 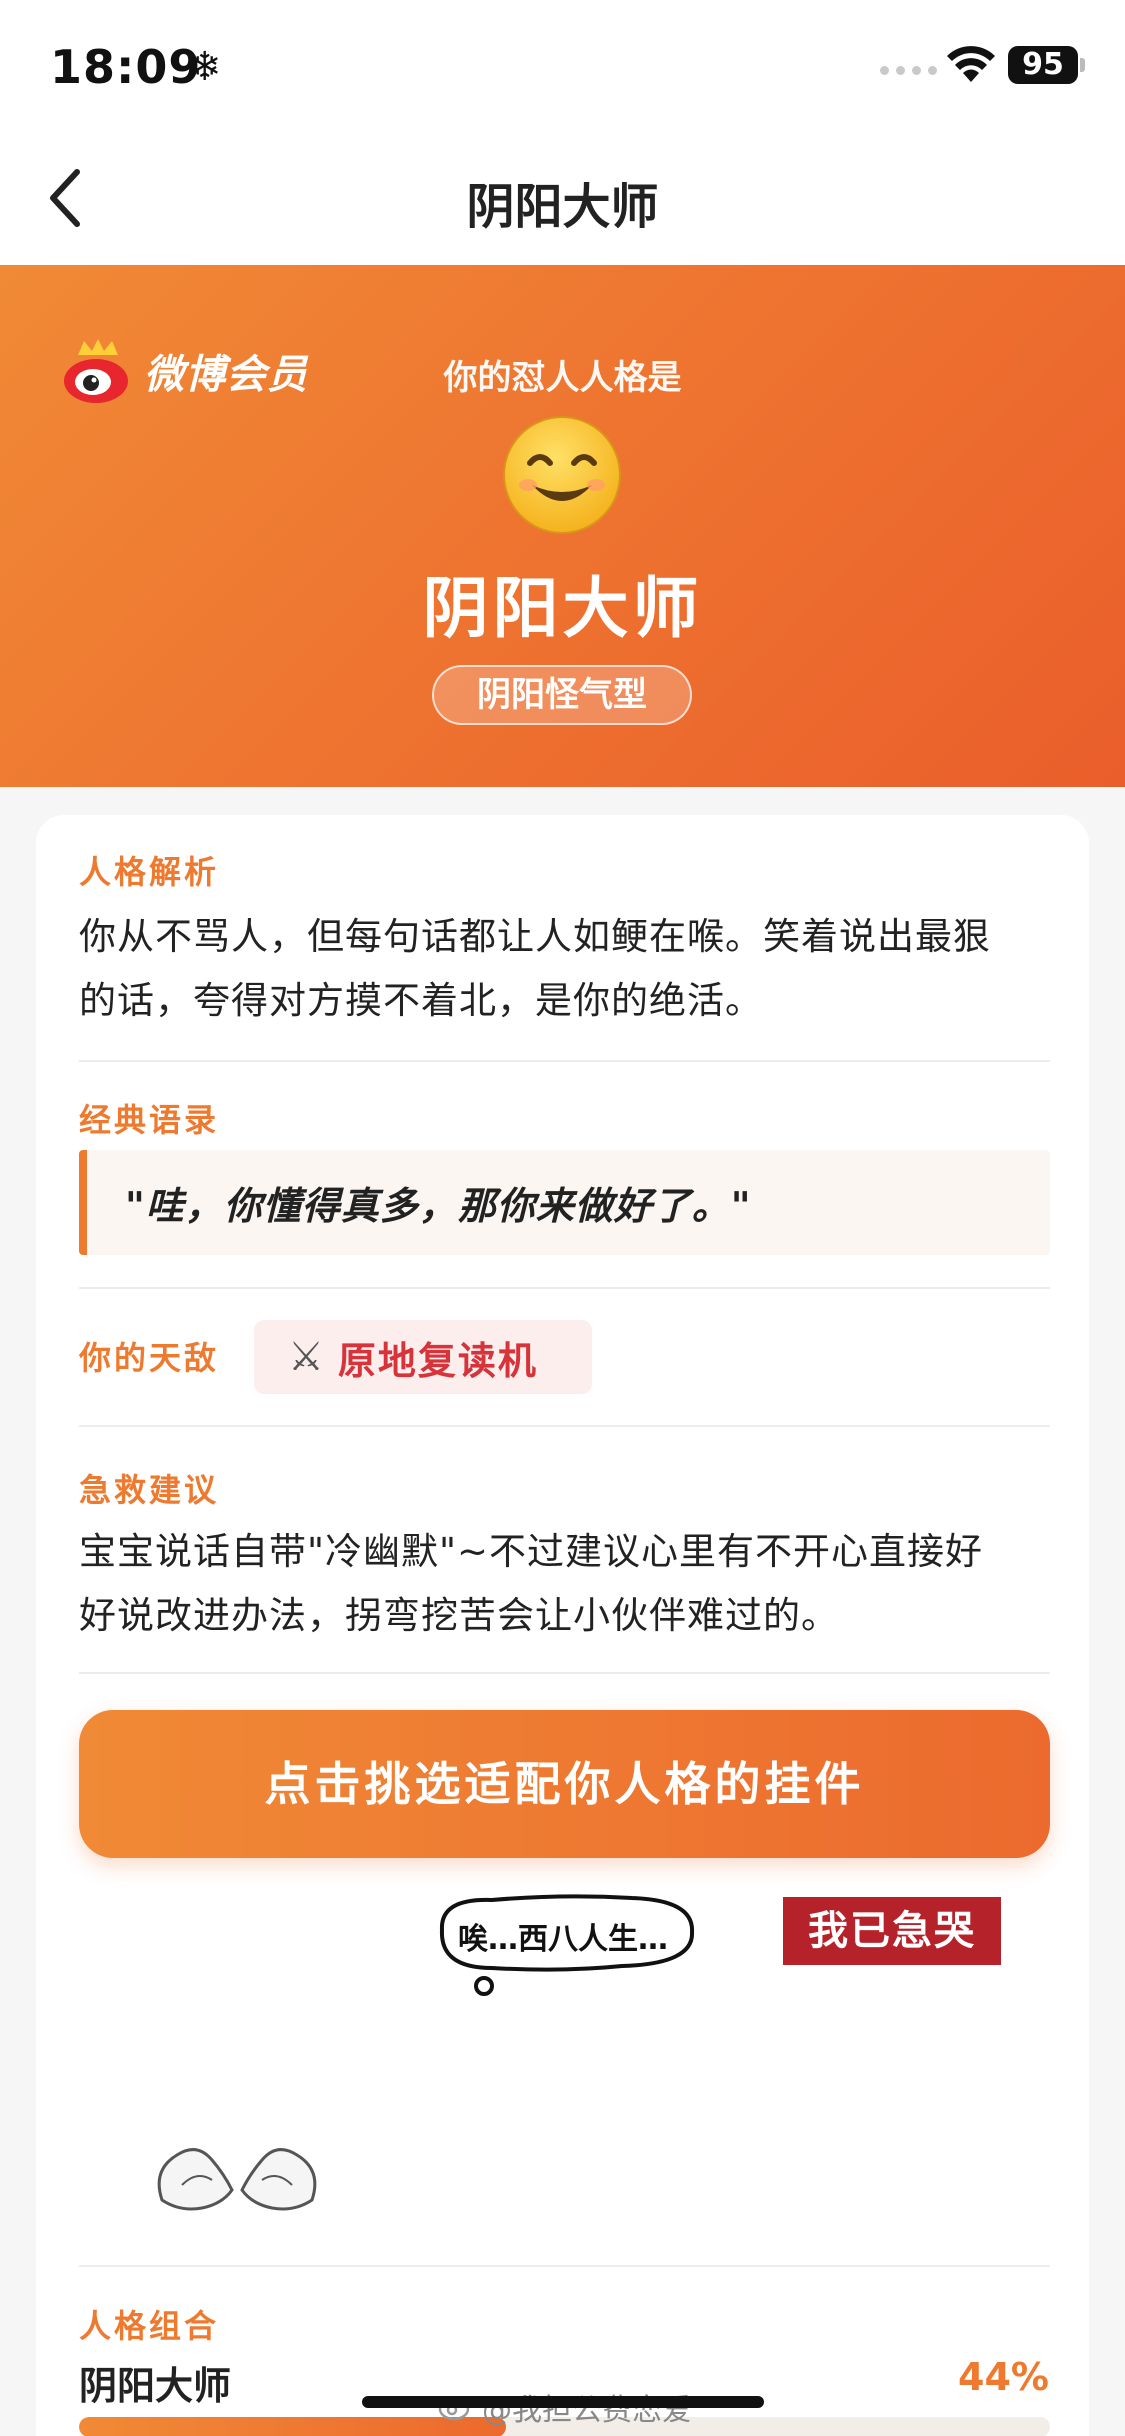 I want to click on advice-line: 好说改进办法，拐弯挖苦会让小伙伴难过的。, so click(x=459, y=1615).